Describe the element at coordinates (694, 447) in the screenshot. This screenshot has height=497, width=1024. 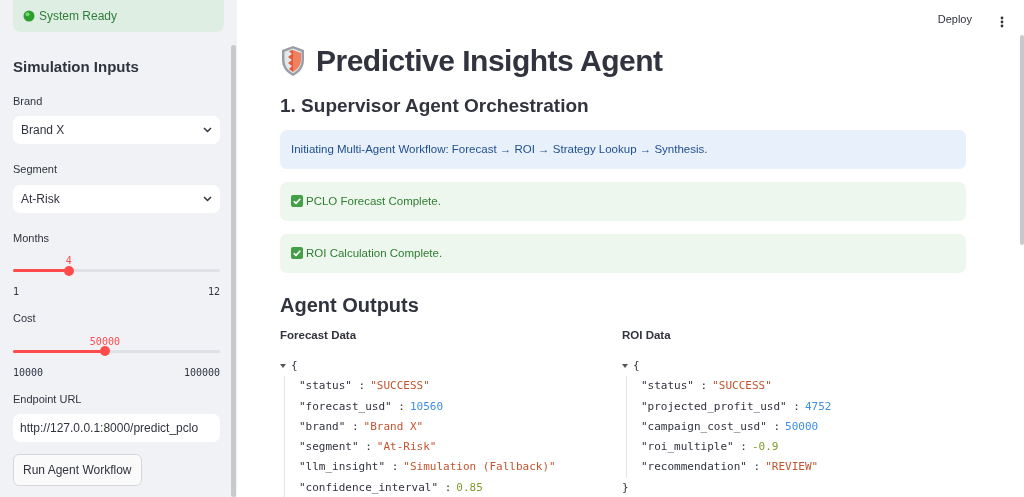
I see `json-key: "roi_multiple" :` at that location.